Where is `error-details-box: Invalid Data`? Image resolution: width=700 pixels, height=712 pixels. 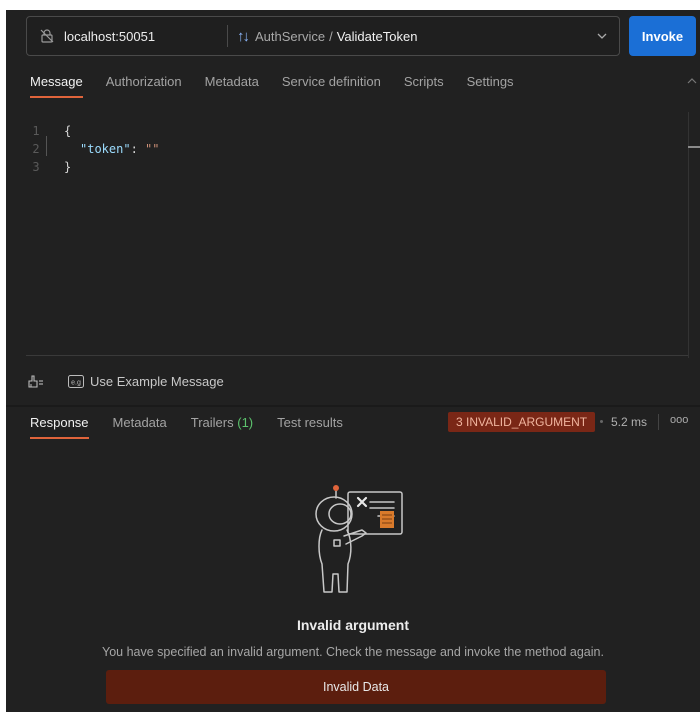
error-details-box: Invalid Data is located at coordinates (356, 687).